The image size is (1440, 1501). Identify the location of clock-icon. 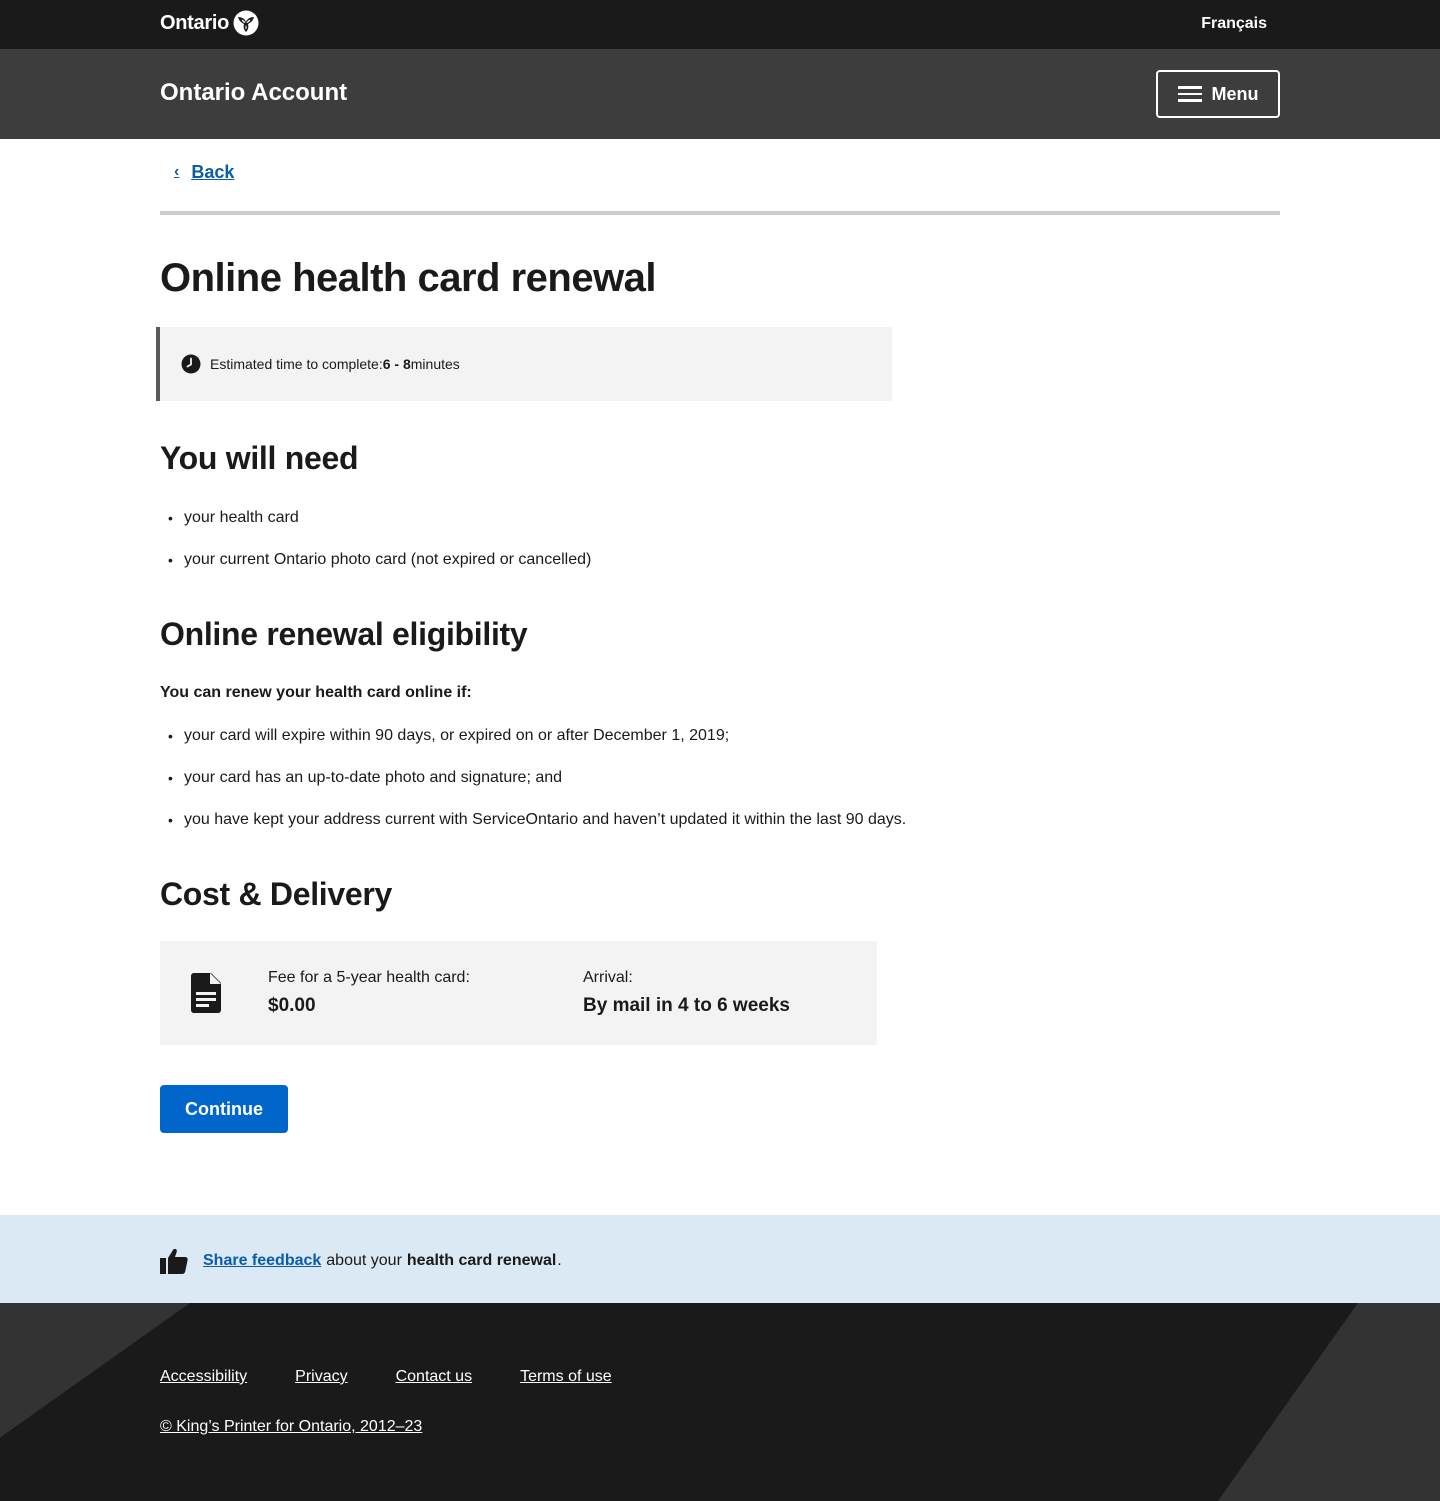
(191, 364).